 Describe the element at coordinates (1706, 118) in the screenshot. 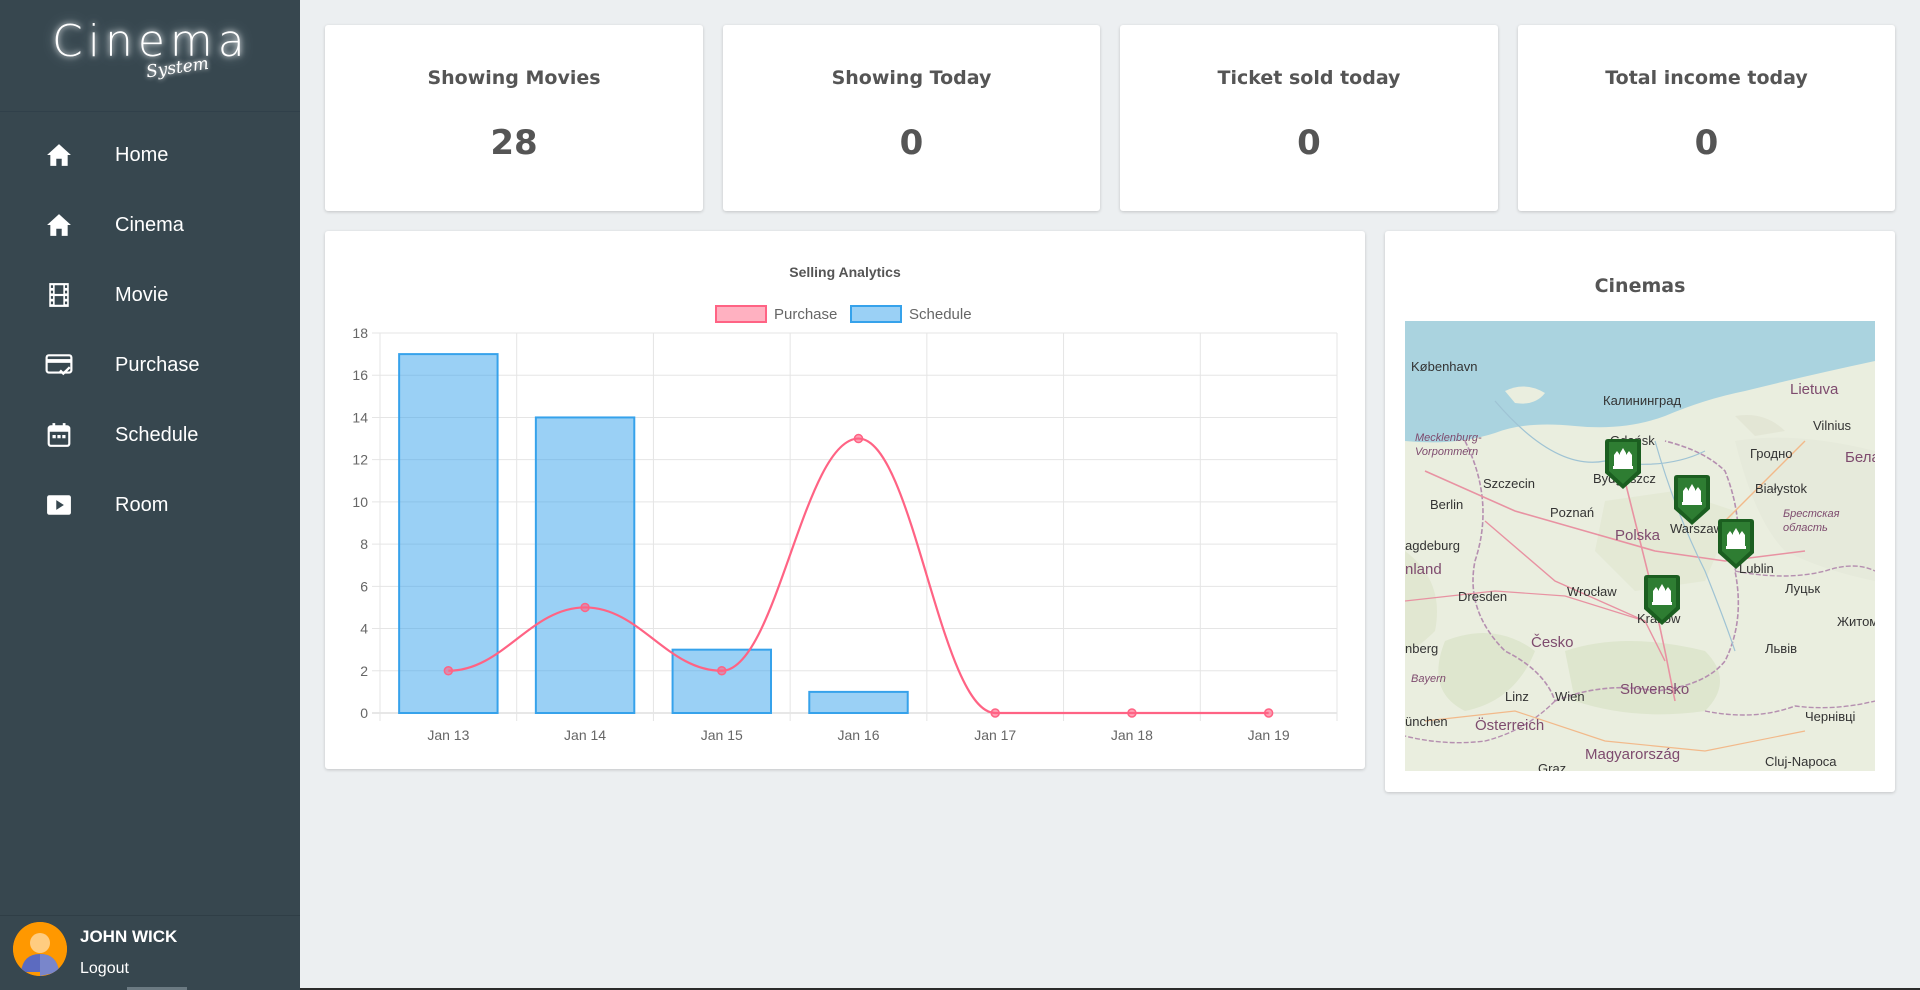

I see `stat-card-total-income: Total income today 0` at that location.